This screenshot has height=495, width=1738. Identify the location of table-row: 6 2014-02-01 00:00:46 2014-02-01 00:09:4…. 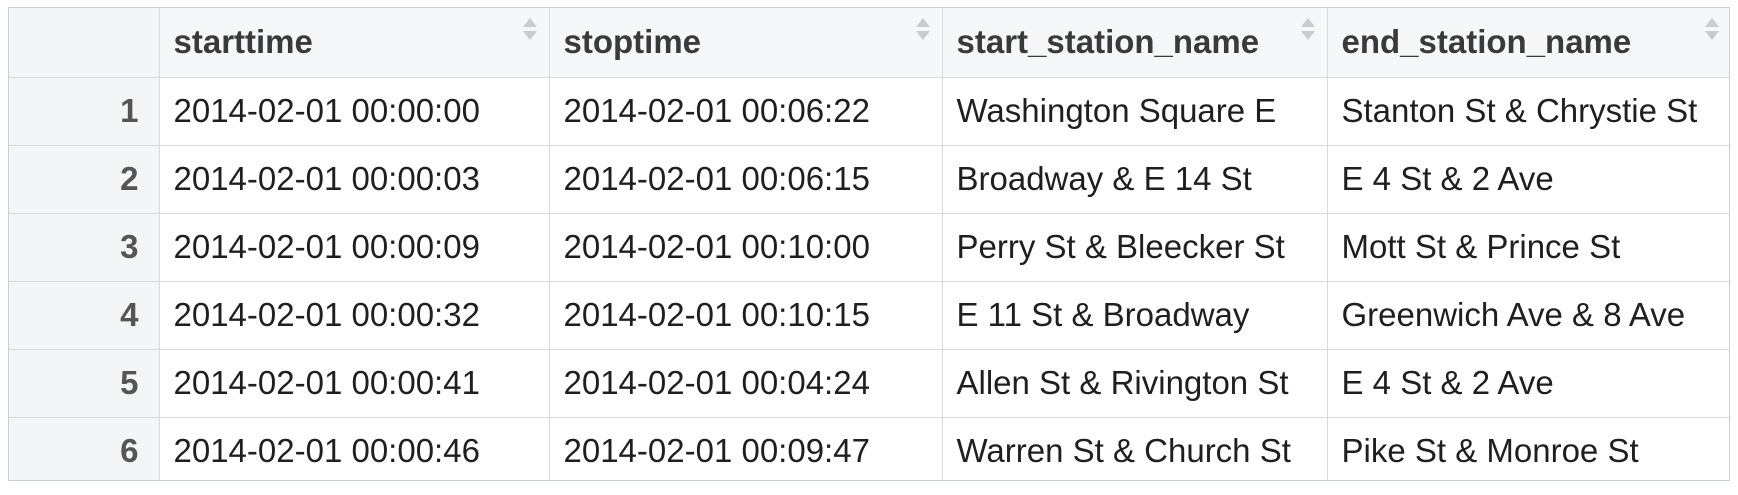
(869, 448).